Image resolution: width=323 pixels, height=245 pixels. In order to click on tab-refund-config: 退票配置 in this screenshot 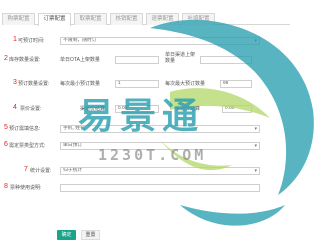, I will do `click(162, 19)`.